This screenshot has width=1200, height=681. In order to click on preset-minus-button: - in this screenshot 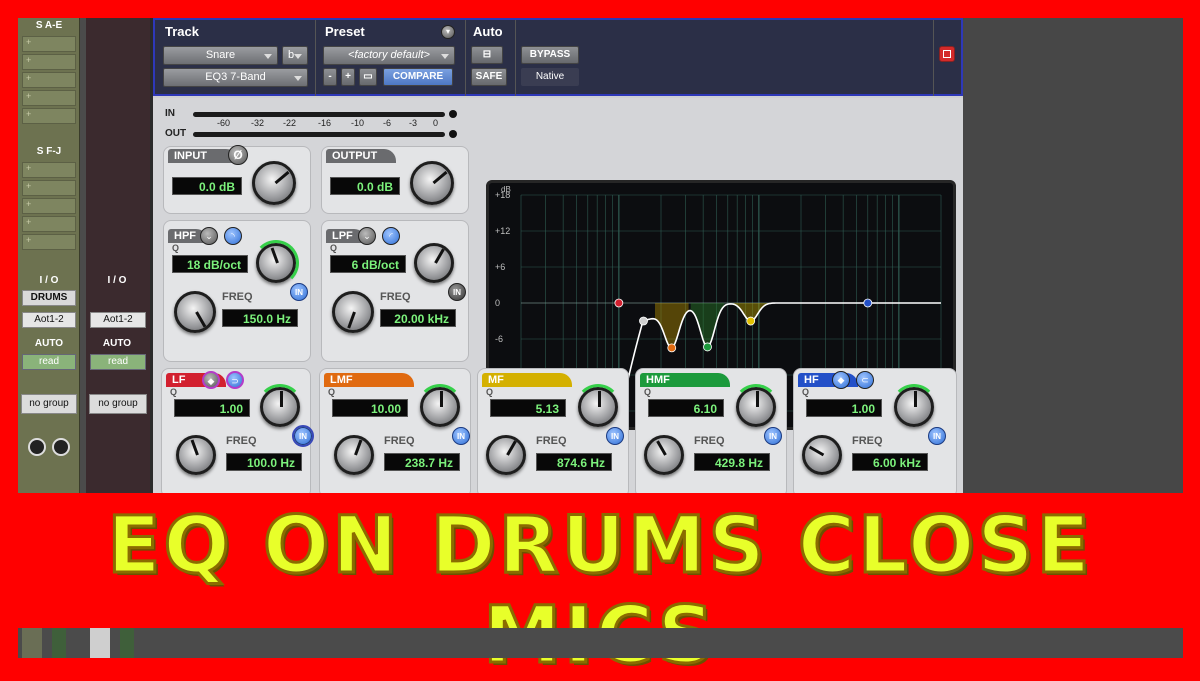, I will do `click(330, 77)`.